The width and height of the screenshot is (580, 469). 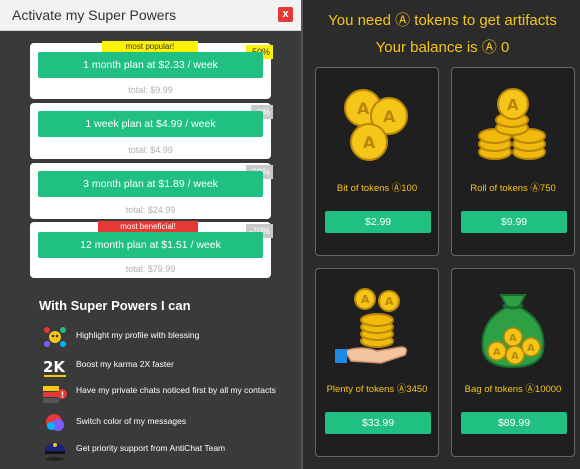 What do you see at coordinates (138, 335) in the screenshot?
I see `feature-text: Highlight my profile with blessing` at bounding box center [138, 335].